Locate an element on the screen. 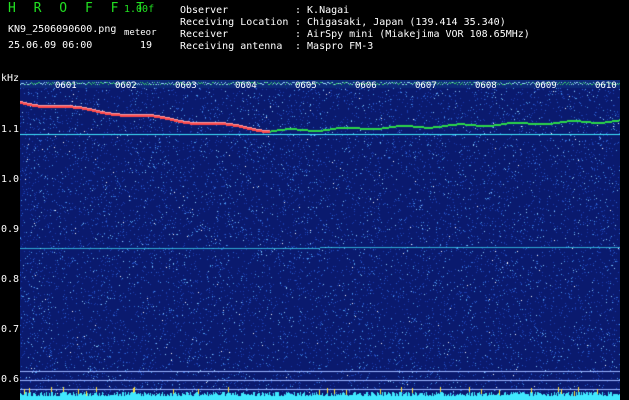 Image resolution: width=629 pixels, height=400 pixels. time-mark: 0605 is located at coordinates (306, 86).